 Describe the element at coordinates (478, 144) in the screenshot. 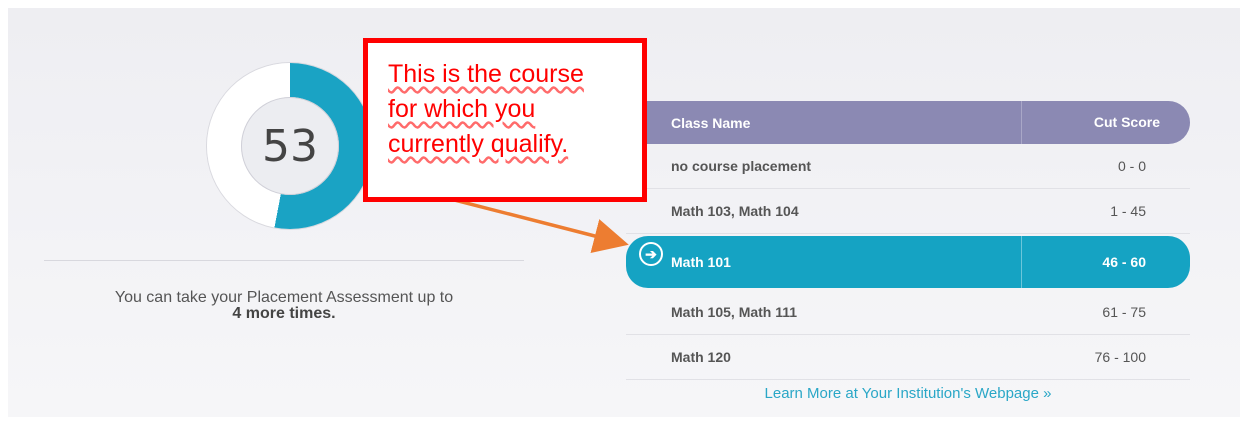

I see `callout-line-3: currently qualify.` at that location.